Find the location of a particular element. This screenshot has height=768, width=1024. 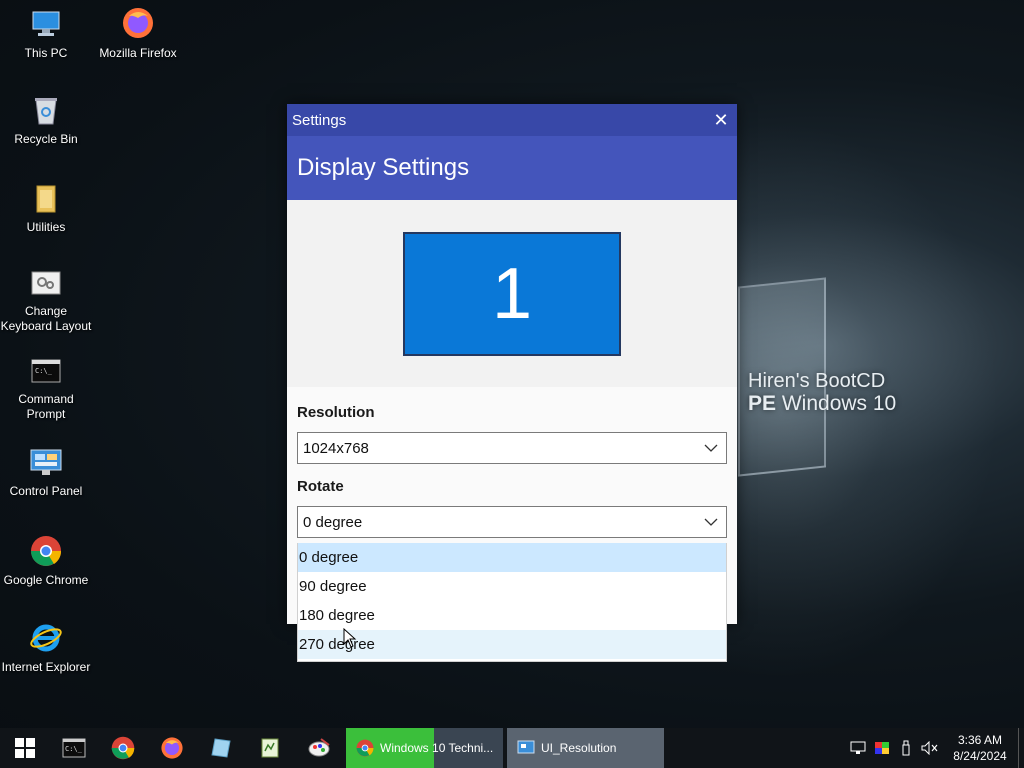

tray-display is located at coordinates (882, 748).